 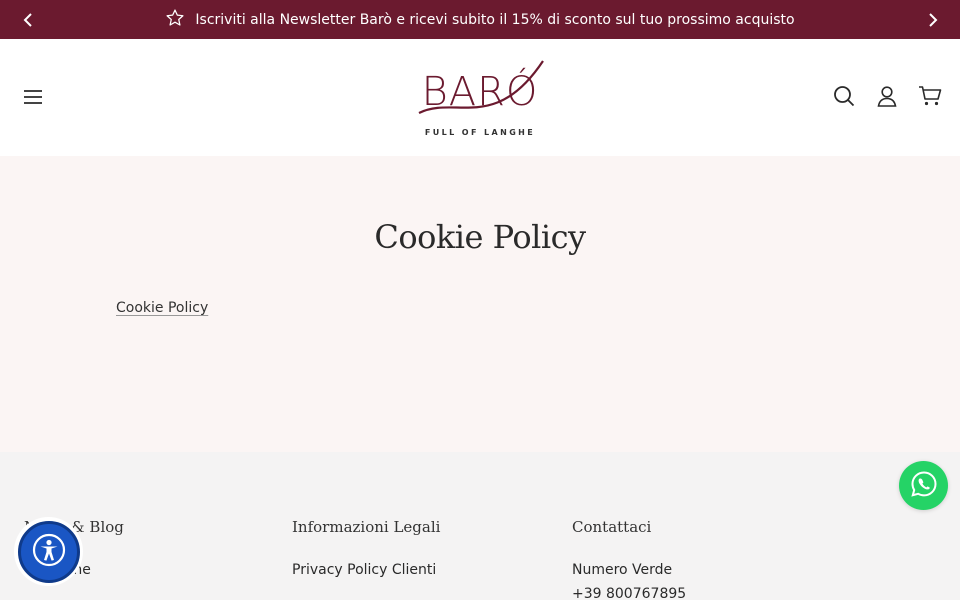 I want to click on site-logo: BARÓ FULL OF LANGHE, so click(x=480, y=98).